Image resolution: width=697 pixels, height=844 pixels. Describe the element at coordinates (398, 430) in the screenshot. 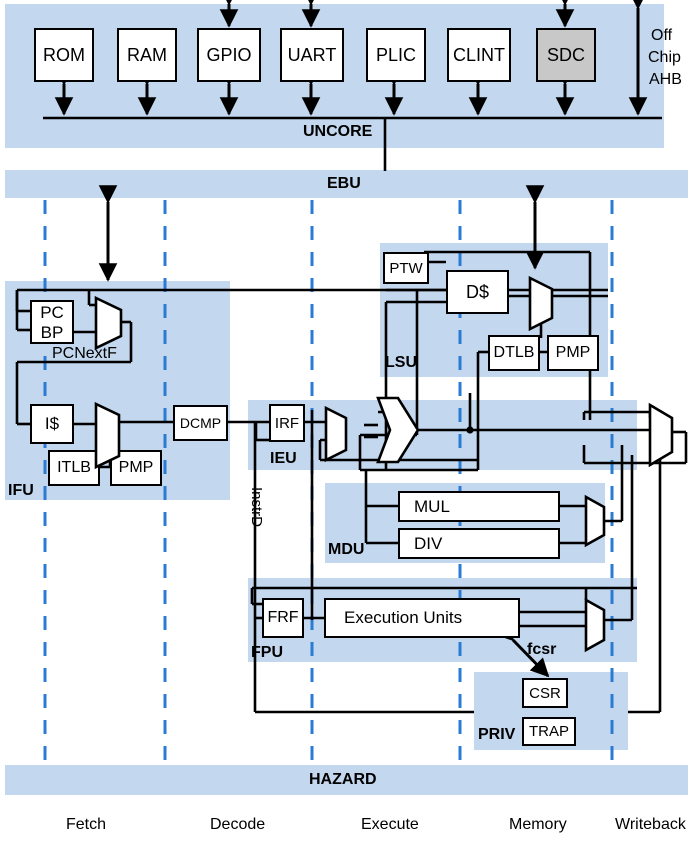

I see `alu-shape` at that location.